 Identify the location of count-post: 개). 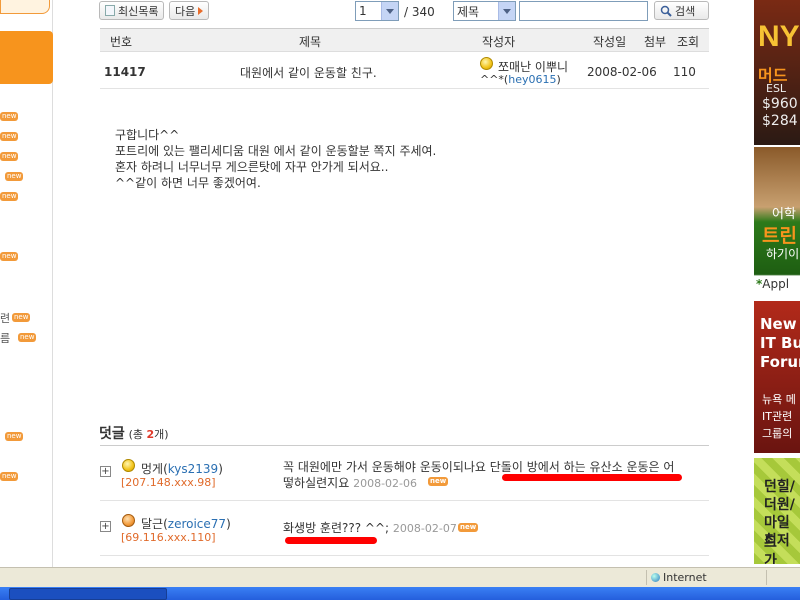
(161, 434).